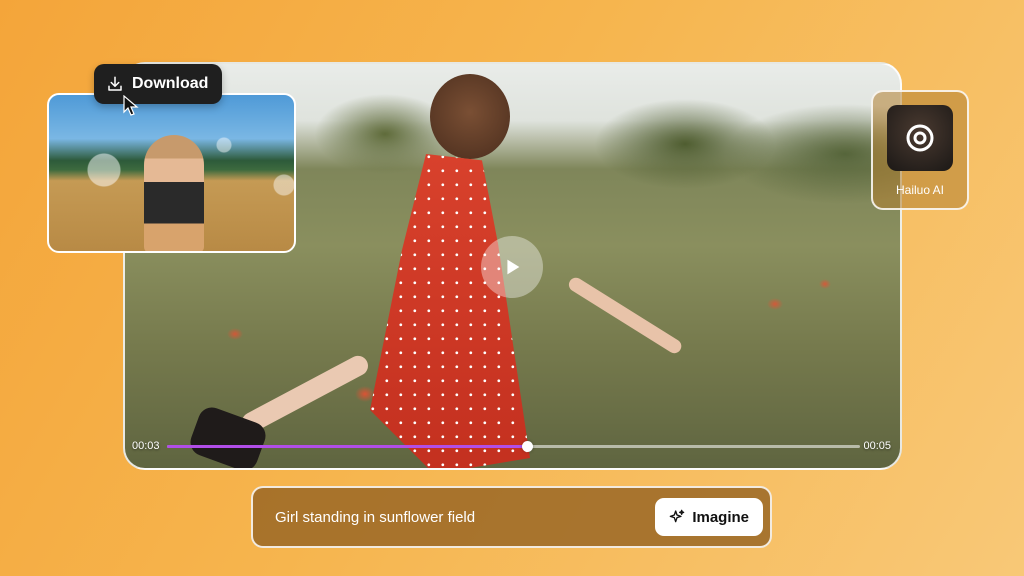  Describe the element at coordinates (450, 311) in the screenshot. I see `video-frame-dress` at that location.